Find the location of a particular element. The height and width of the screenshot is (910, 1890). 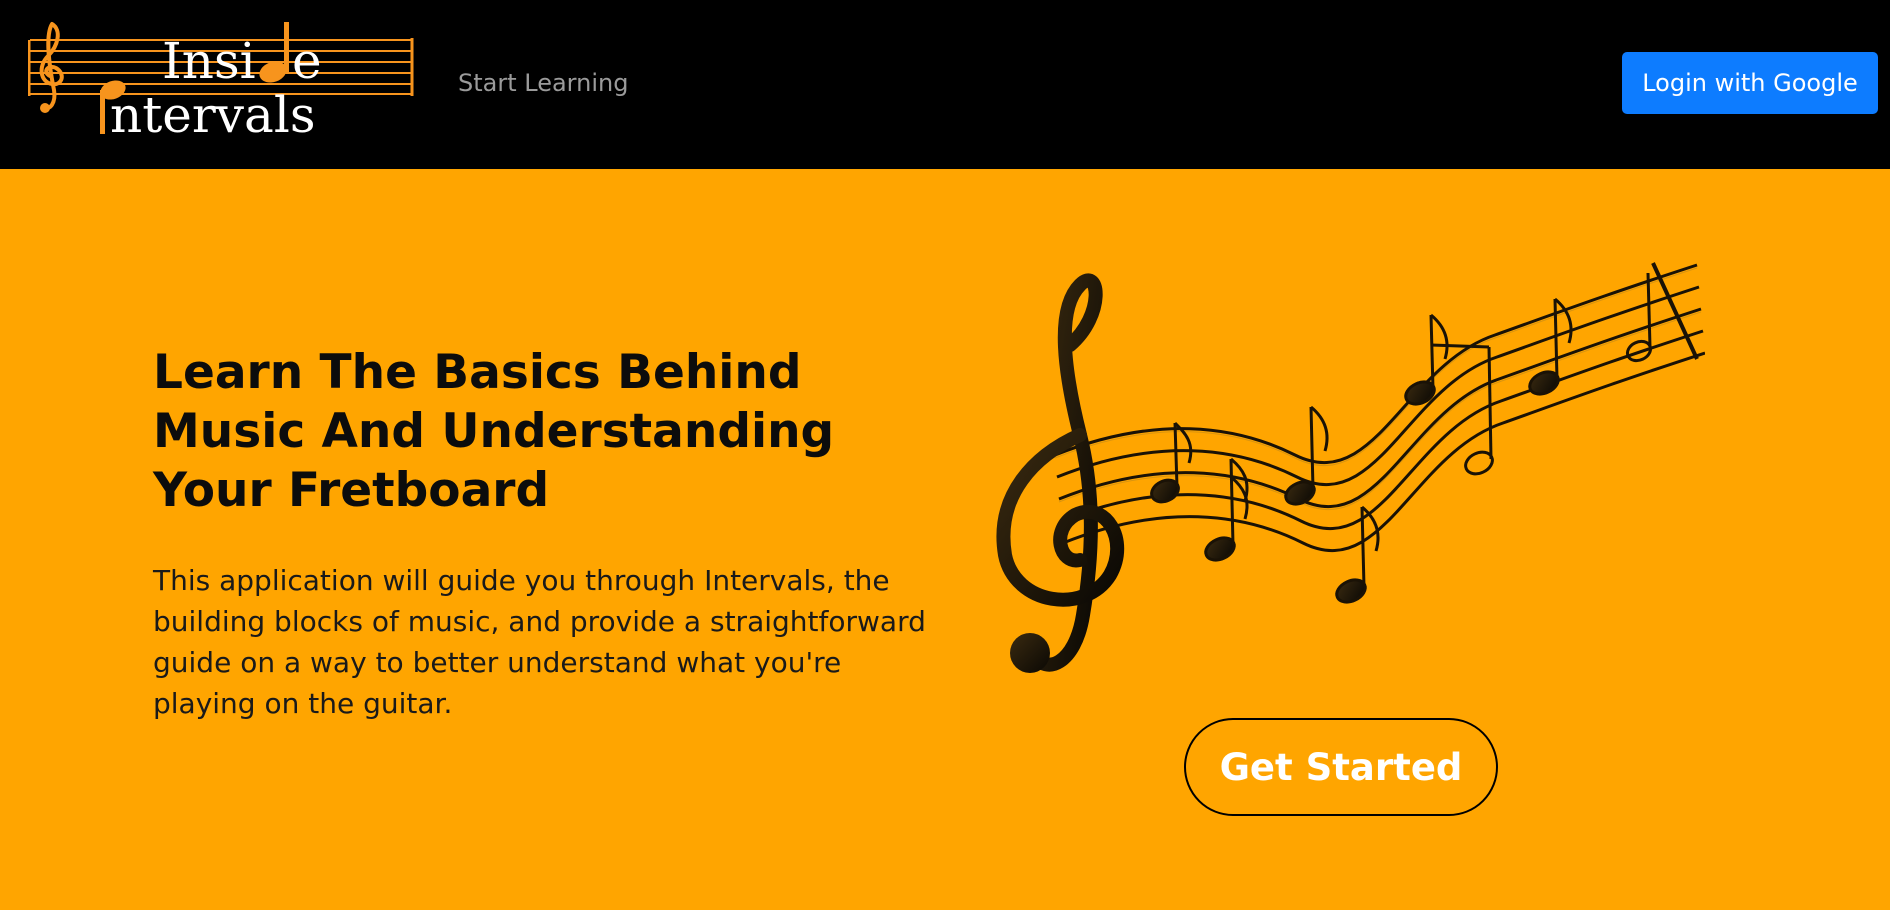

nav-link-start-learning: Start Learning is located at coordinates (543, 83).